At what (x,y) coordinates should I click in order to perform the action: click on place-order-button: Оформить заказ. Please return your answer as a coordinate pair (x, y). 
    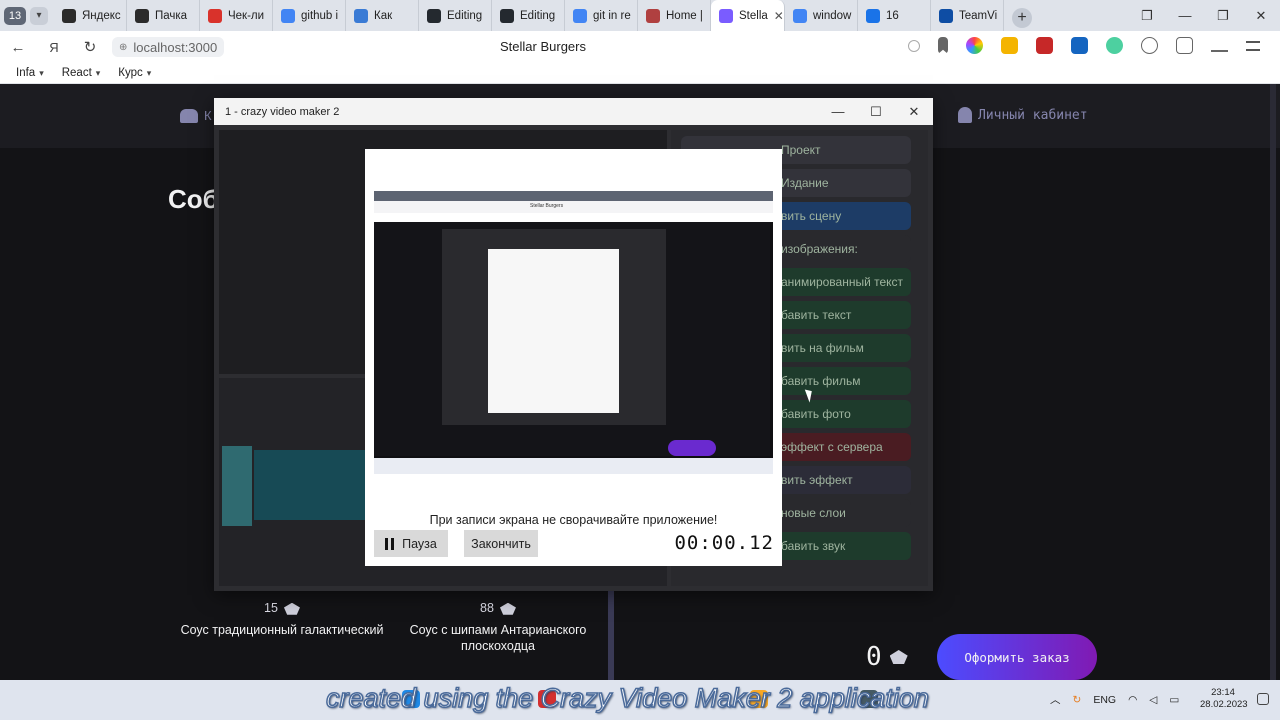
    Looking at the image, I should click on (1017, 657).